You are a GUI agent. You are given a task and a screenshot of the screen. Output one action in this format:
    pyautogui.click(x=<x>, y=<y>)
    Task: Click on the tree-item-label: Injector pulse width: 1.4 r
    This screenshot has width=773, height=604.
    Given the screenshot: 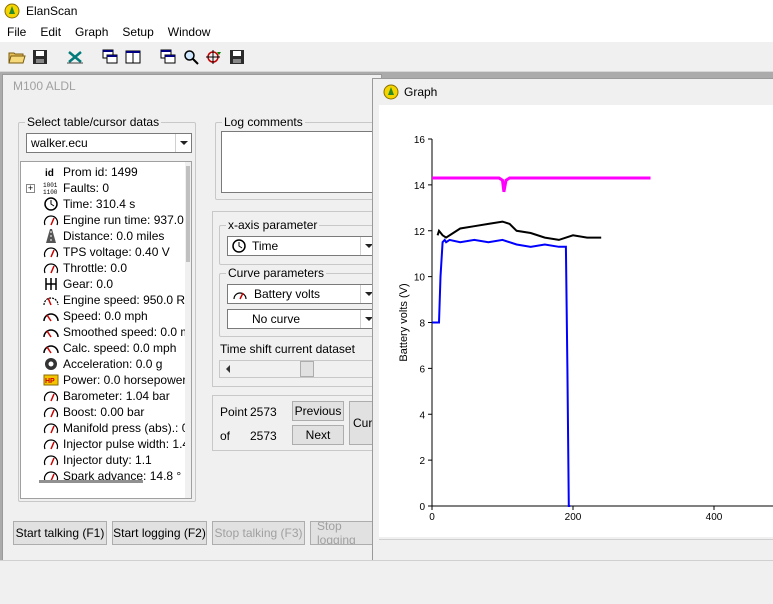 What is the action you would take?
    pyautogui.click(x=127, y=444)
    